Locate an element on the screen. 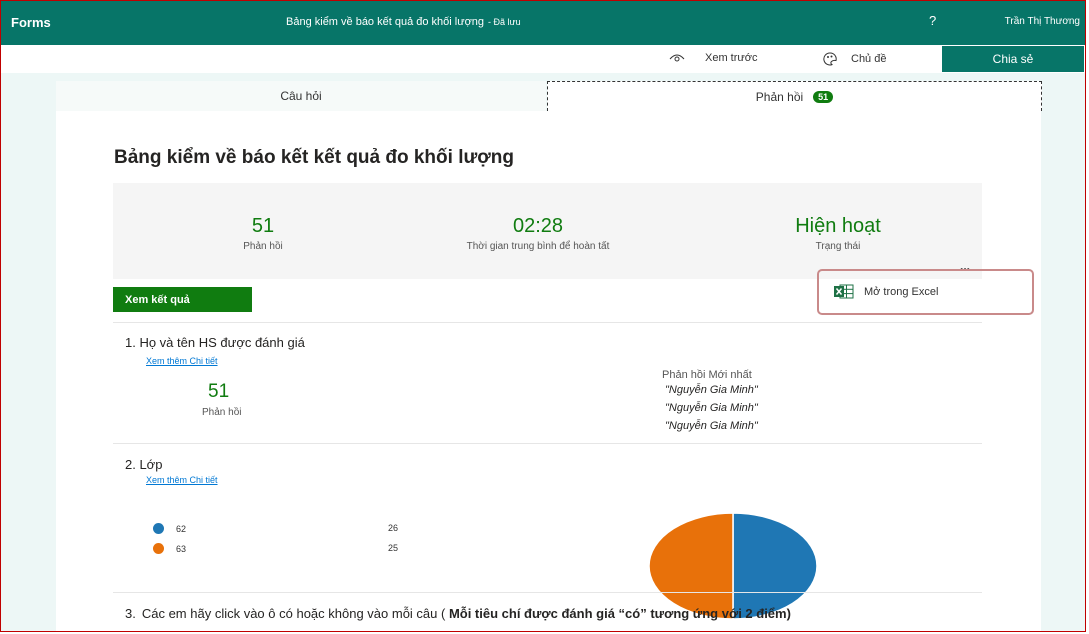  share-button: Chia sẻ is located at coordinates (1013, 59).